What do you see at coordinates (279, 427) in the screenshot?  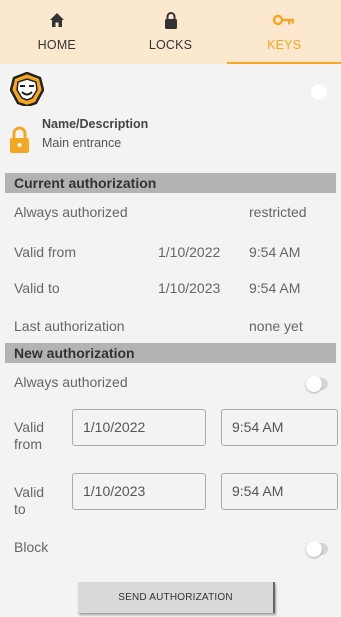 I see `valid-from-time-field: 9:54 AM` at bounding box center [279, 427].